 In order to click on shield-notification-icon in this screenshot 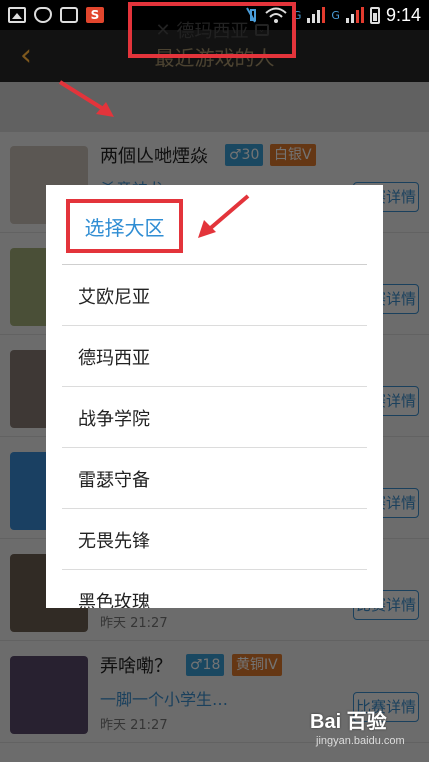, I will do `click(43, 15)`.